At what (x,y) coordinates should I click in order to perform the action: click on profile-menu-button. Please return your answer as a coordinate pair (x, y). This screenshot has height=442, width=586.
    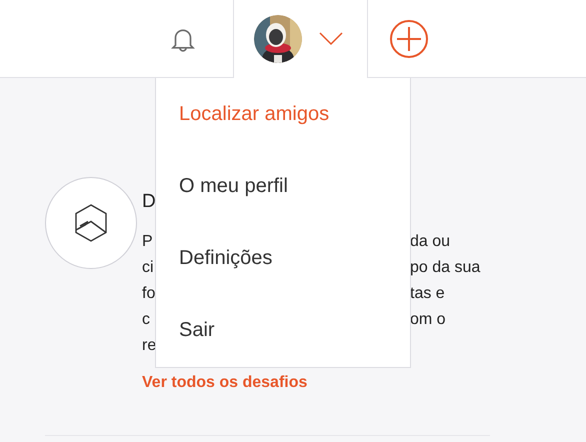
    Looking at the image, I should click on (300, 39).